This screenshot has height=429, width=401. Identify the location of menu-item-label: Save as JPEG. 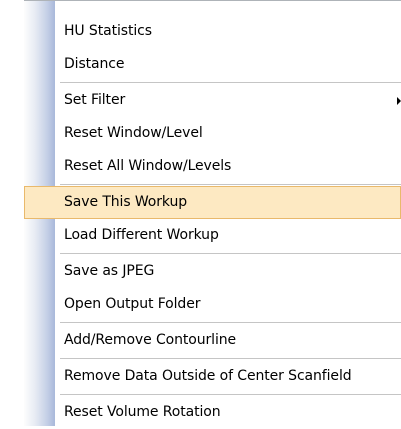
(109, 271).